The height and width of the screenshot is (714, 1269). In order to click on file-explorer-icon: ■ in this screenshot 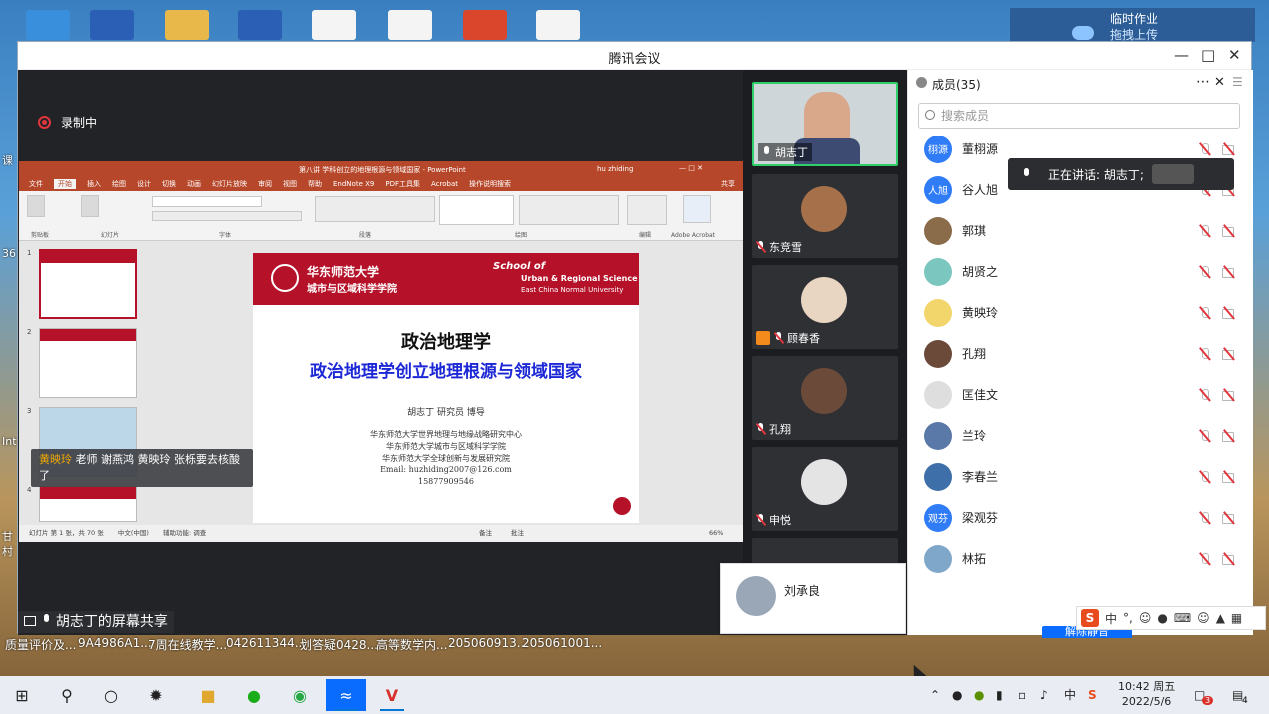, I will do `click(208, 695)`.